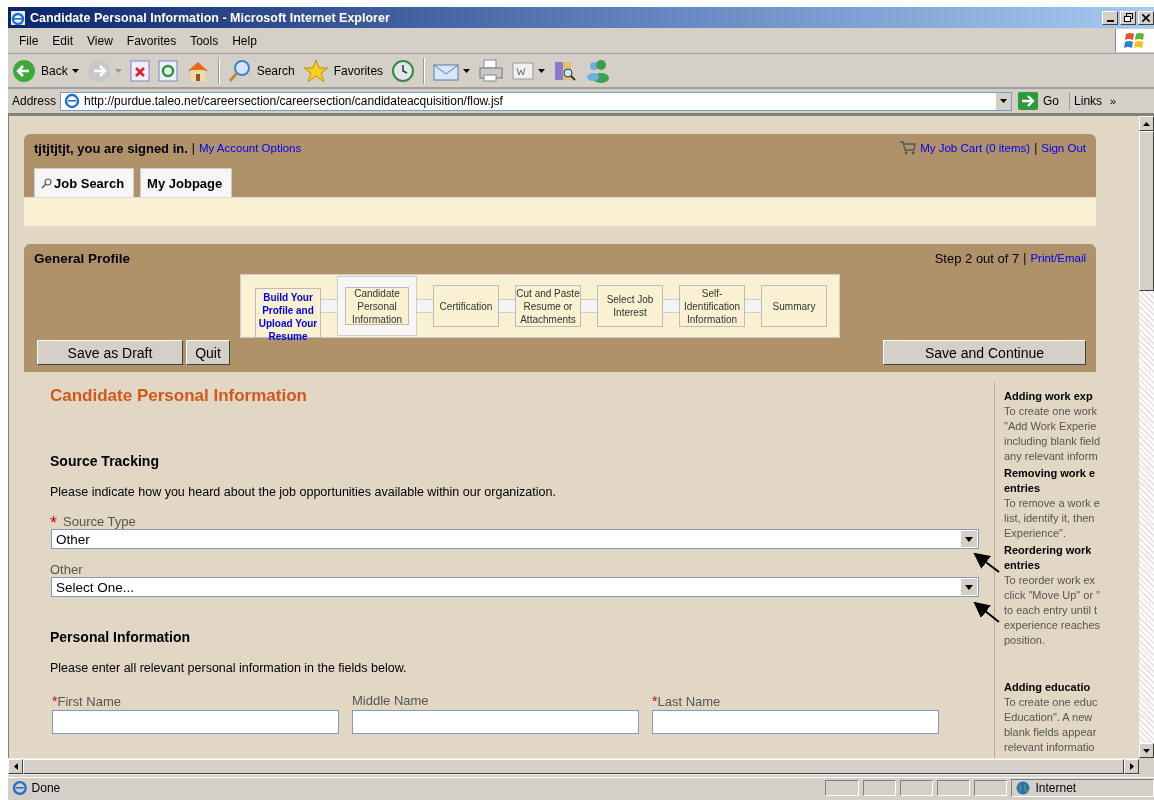 This screenshot has height=800, width=1154. What do you see at coordinates (1146, 211) in the screenshot?
I see `scroll-thumb` at bounding box center [1146, 211].